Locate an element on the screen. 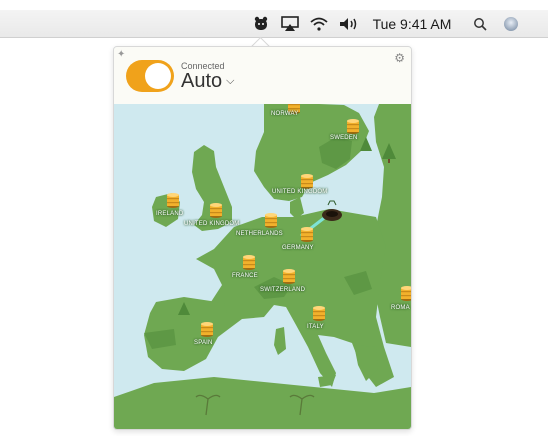 The width and height of the screenshot is (548, 436). volume-icon is located at coordinates (349, 23).